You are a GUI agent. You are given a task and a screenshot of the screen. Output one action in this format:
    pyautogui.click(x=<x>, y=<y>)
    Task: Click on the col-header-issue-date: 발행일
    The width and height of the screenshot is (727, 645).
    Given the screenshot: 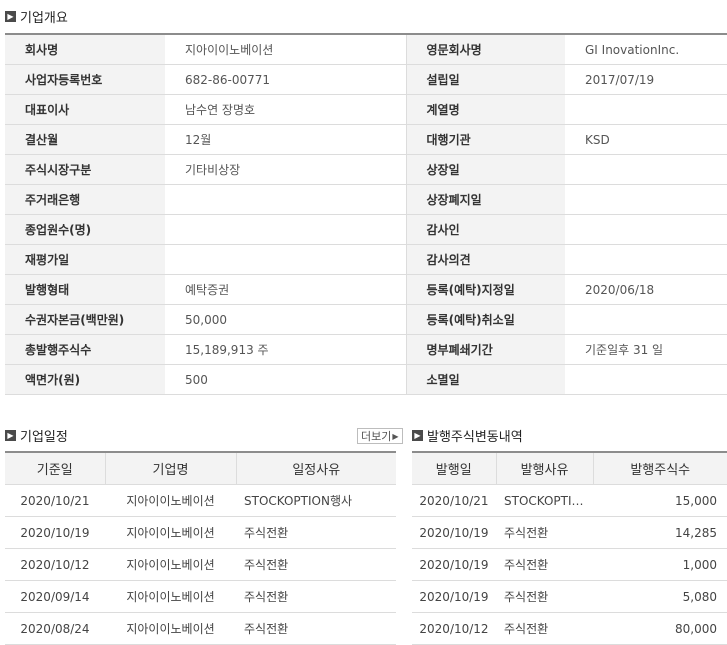 What is the action you would take?
    pyautogui.click(x=454, y=468)
    